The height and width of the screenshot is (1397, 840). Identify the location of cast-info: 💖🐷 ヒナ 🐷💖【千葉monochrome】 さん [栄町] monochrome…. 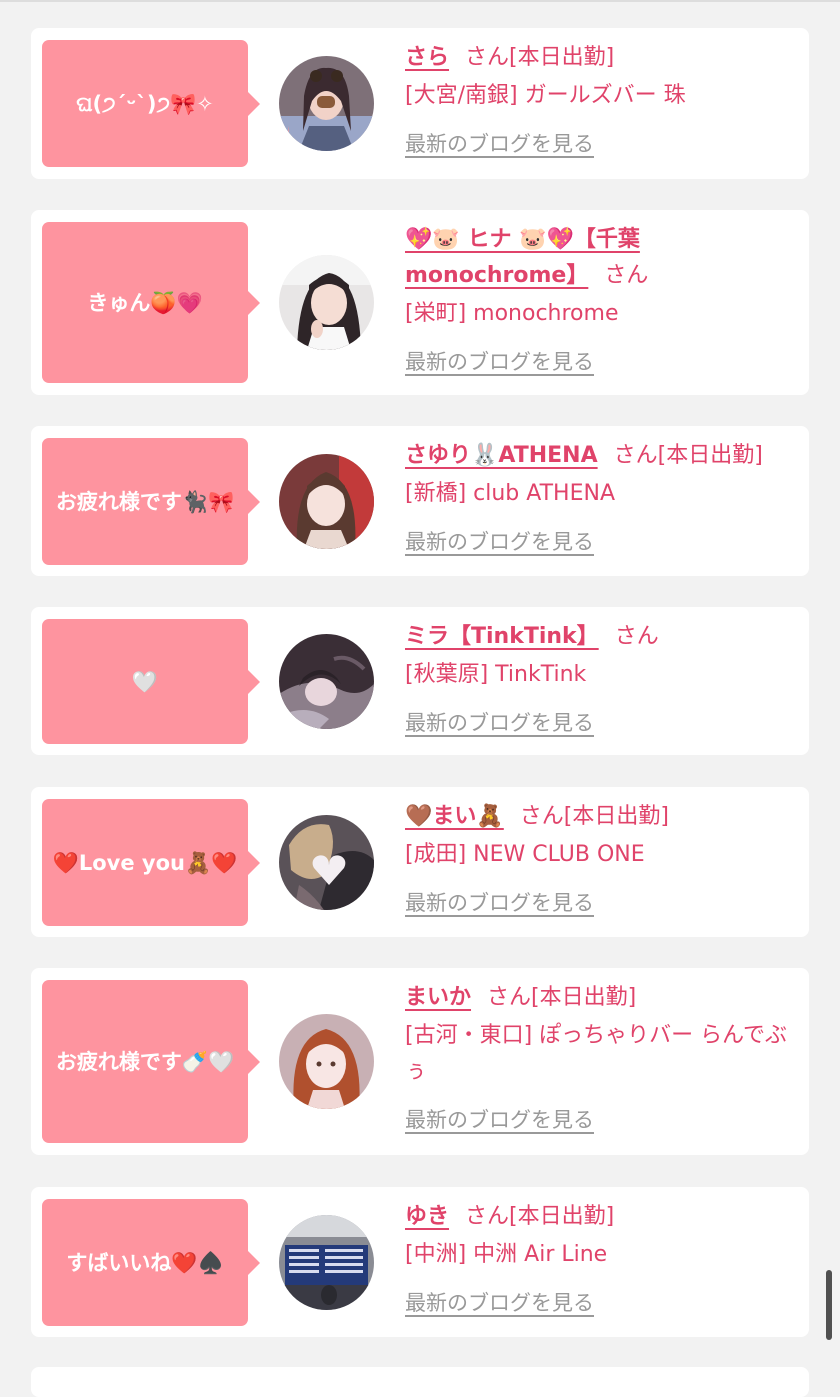
(602, 299).